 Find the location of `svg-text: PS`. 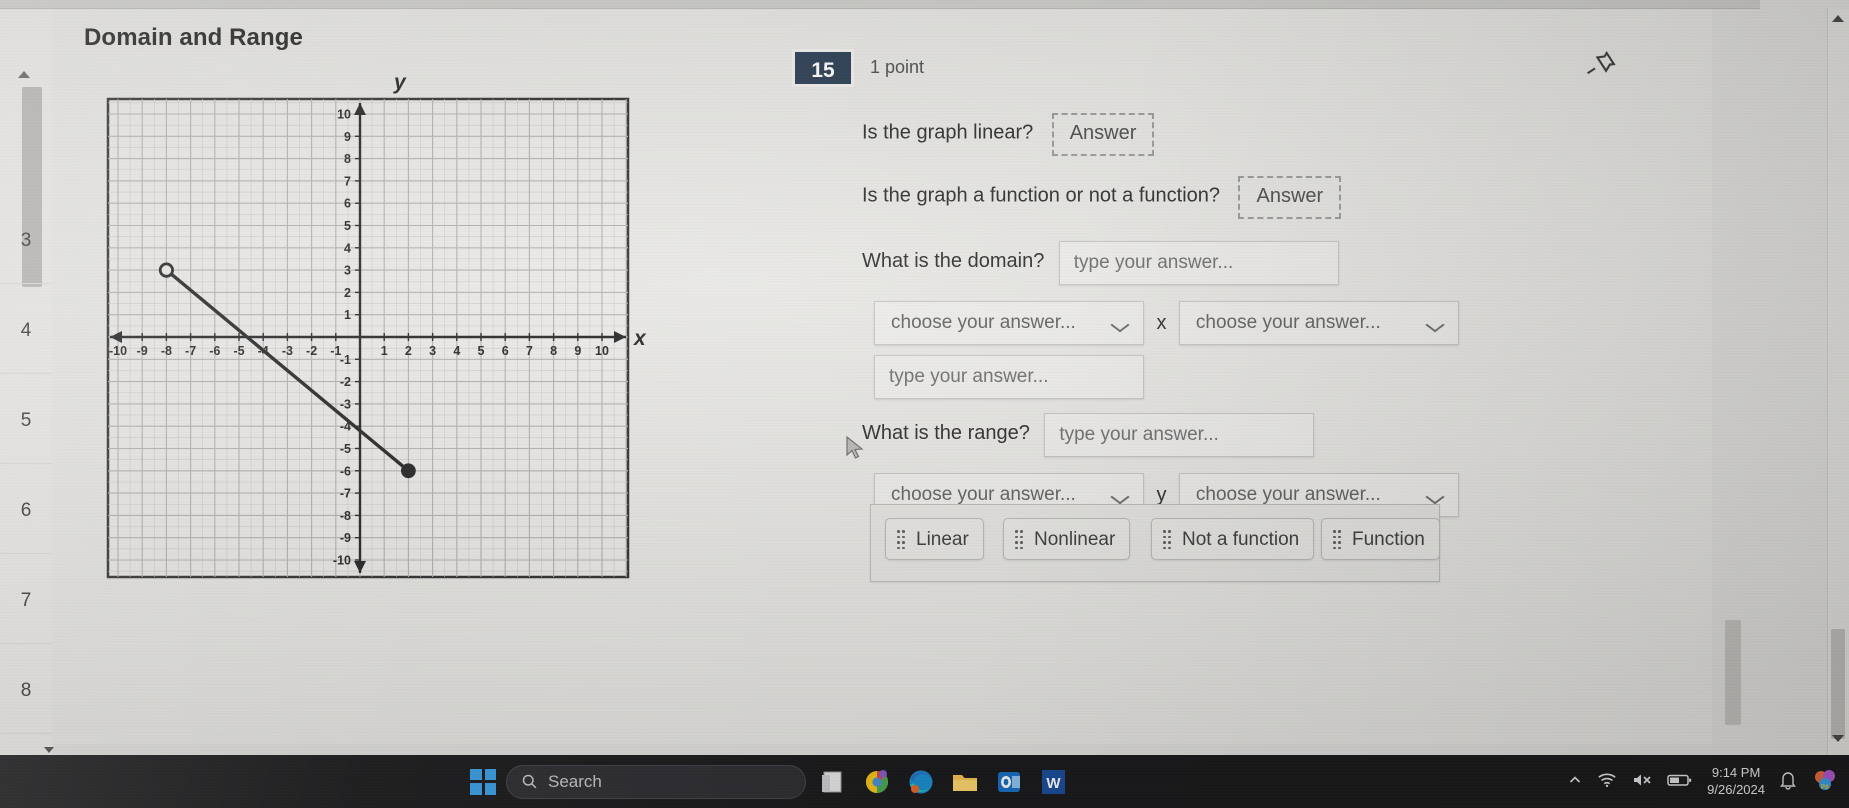

svg-text: PS is located at coordinates (1825, 788).